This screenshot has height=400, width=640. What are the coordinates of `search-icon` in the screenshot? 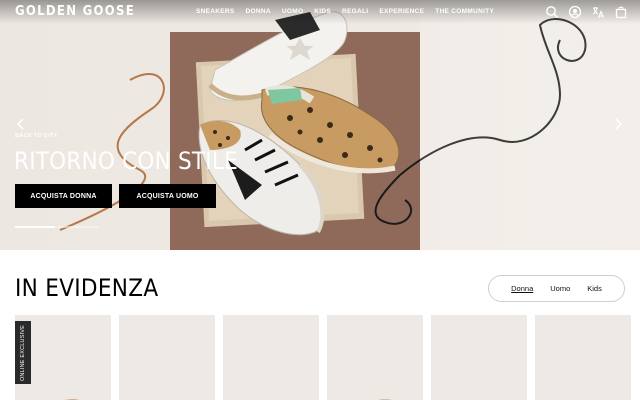 It's located at (552, 12).